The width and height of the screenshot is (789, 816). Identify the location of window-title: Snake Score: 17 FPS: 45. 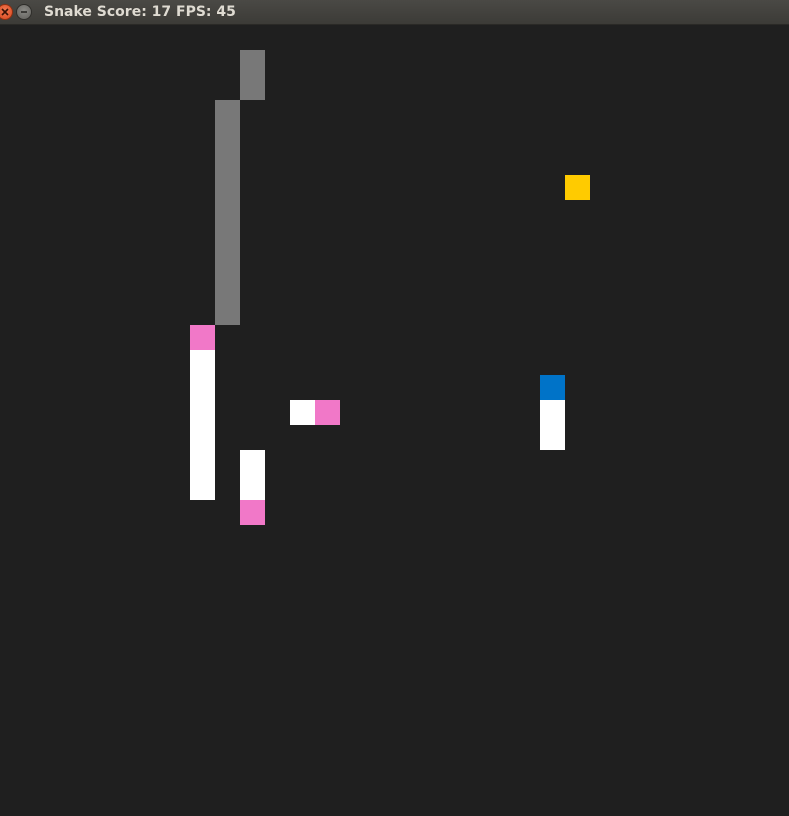
(140, 12).